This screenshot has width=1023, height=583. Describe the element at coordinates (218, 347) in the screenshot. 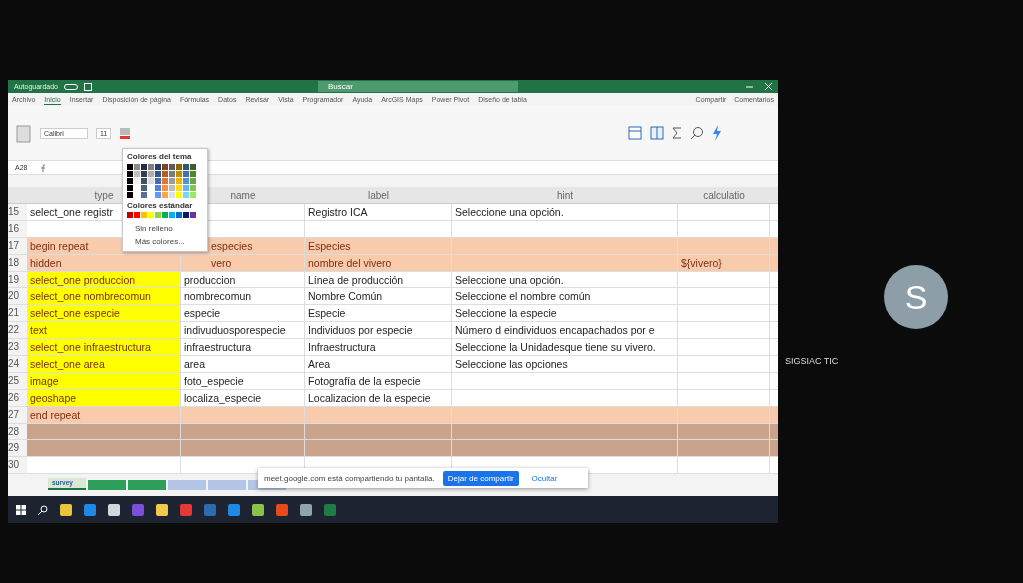

I see `cell-text: infraestructura` at that location.